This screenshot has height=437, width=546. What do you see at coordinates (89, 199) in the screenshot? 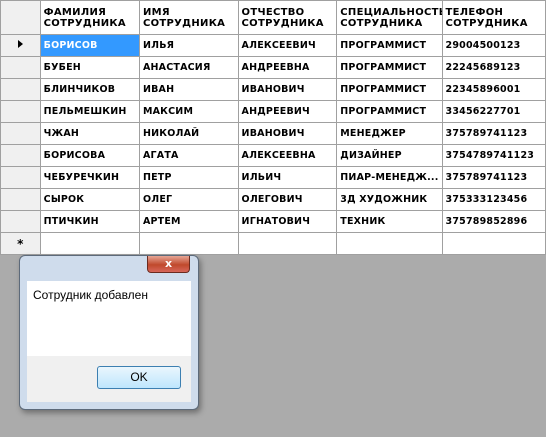
I see `table-cell: СЫРОК` at bounding box center [89, 199].